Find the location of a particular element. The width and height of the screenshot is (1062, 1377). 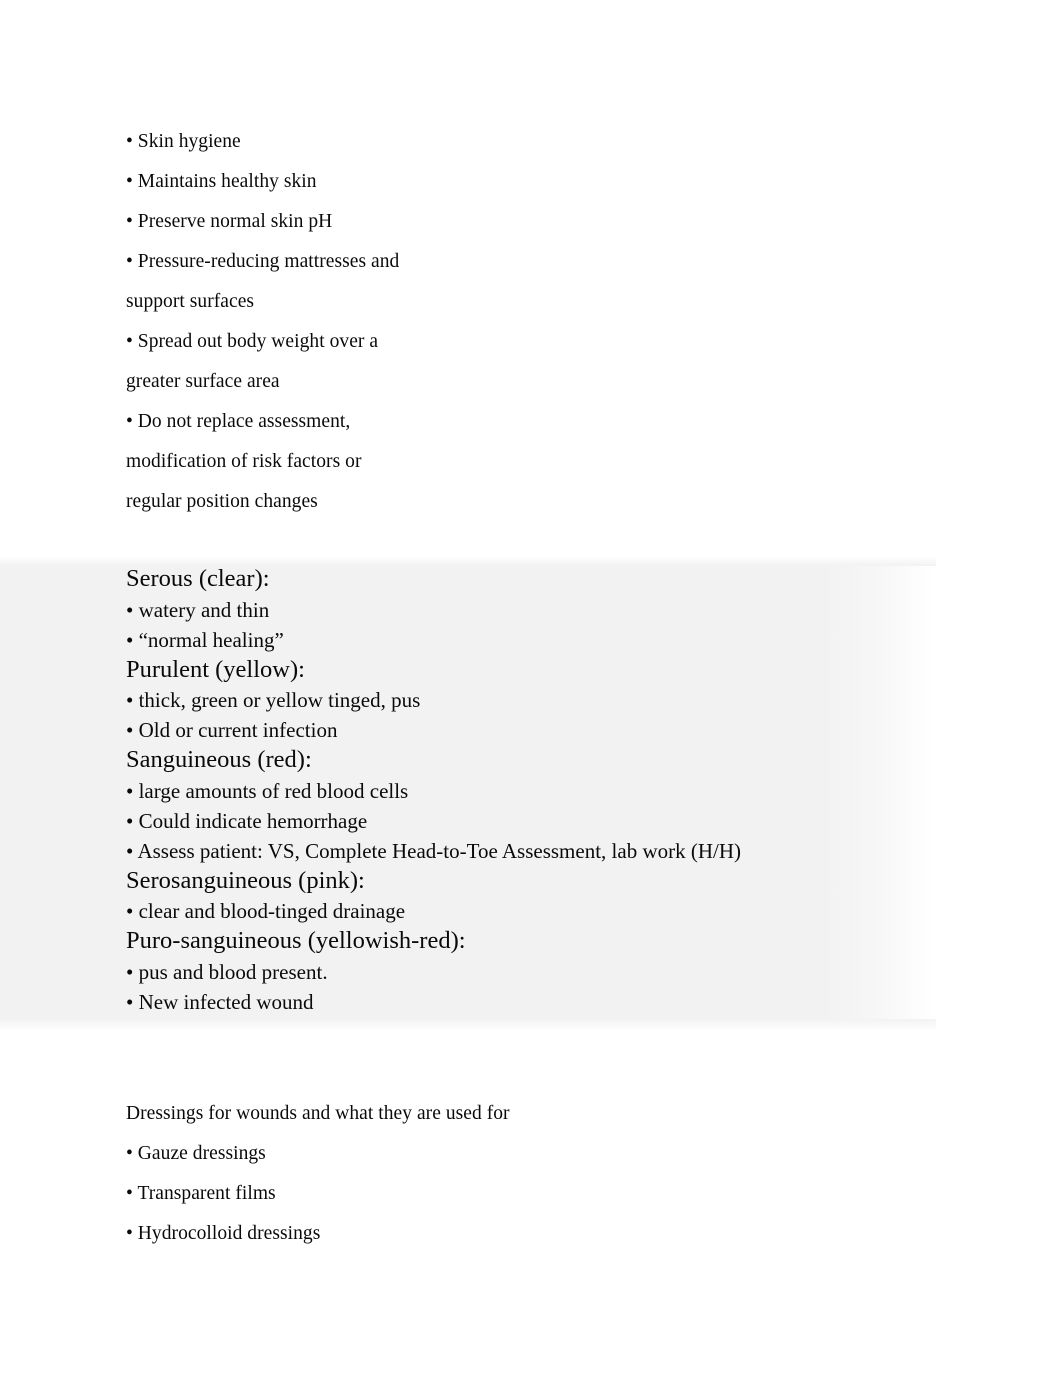

list-item: • watery and thin is located at coordinates (198, 609).